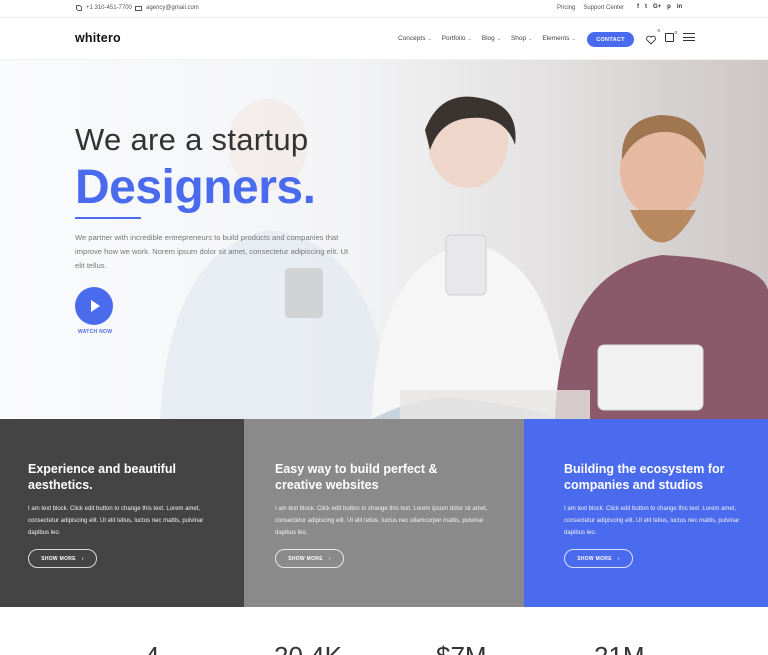  I want to click on stat-value: 4, so click(152, 648).